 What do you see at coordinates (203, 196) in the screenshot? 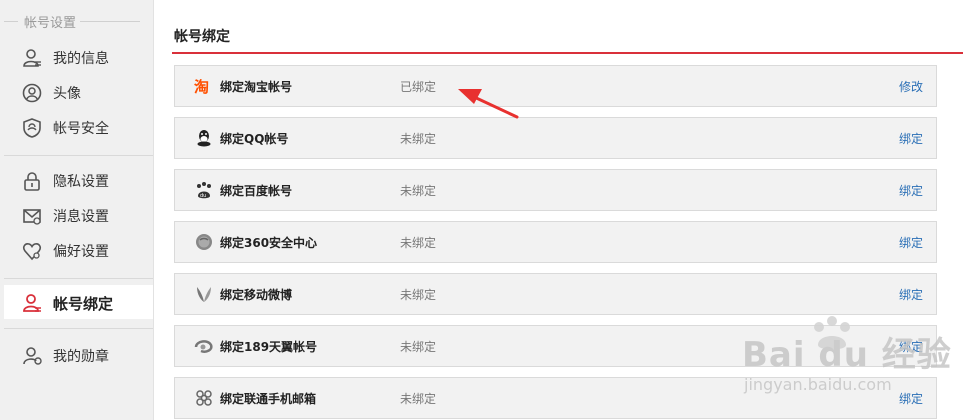
I see `svg-text: du` at bounding box center [203, 196].